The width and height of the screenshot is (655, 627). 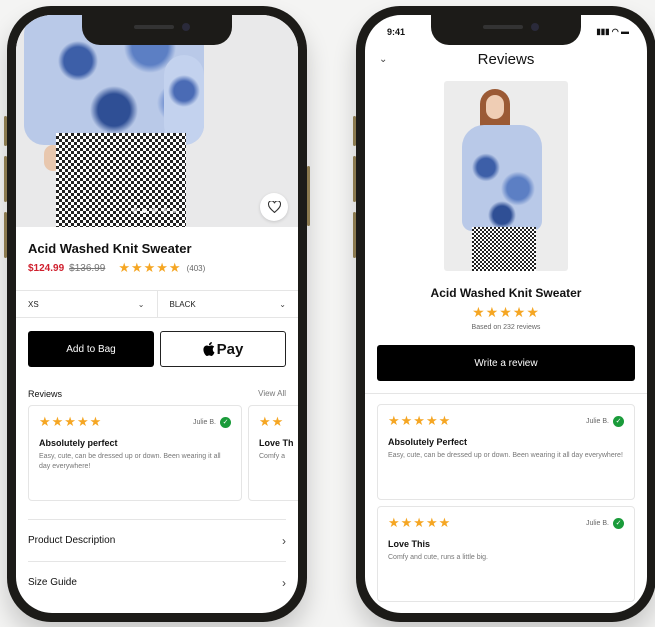 I want to click on review-count: (403), so click(x=196, y=268).